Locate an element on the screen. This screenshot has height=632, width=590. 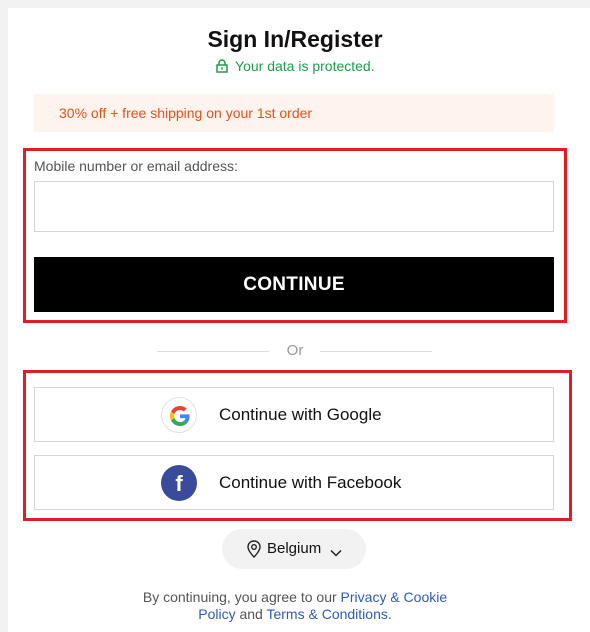
lock-icon is located at coordinates (225, 66).